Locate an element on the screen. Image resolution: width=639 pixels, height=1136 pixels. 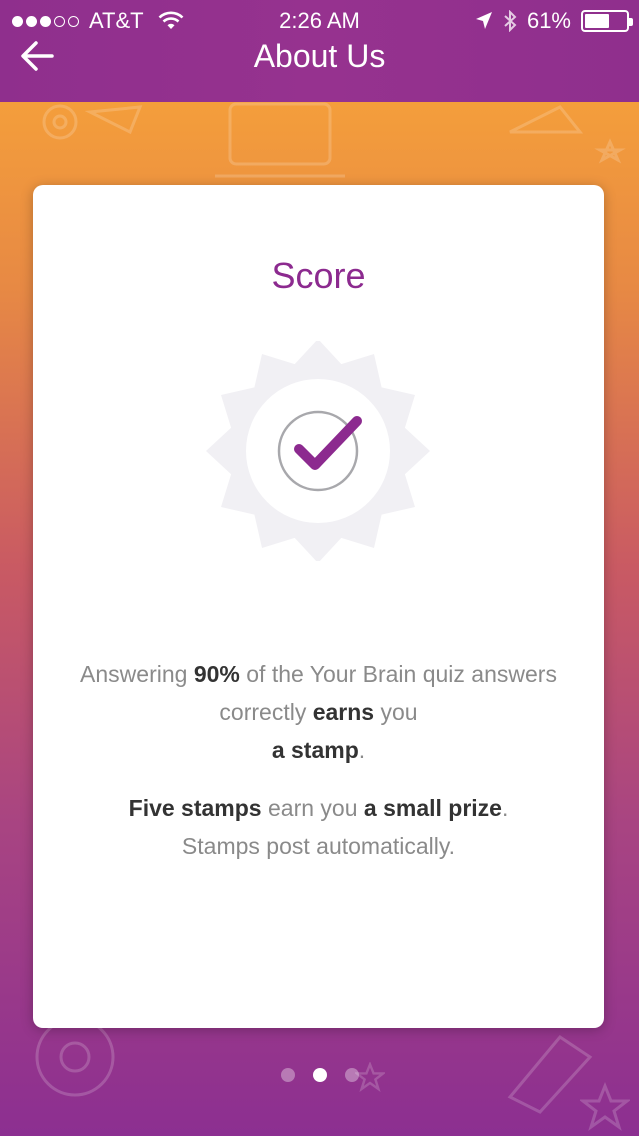
star-doodle-icon is located at coordinates (605, 1106).